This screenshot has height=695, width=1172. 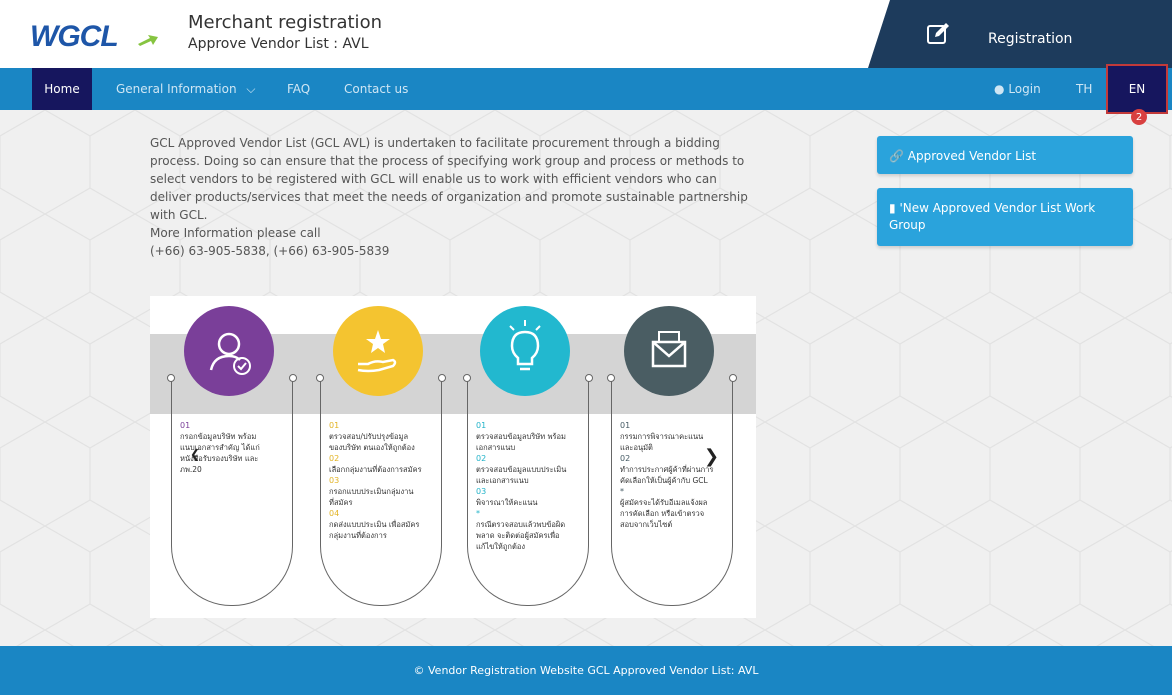 What do you see at coordinates (518, 535) in the screenshot?
I see `step-line: พลาด จะติดต่อผู้สมัครเพื่อ` at bounding box center [518, 535].